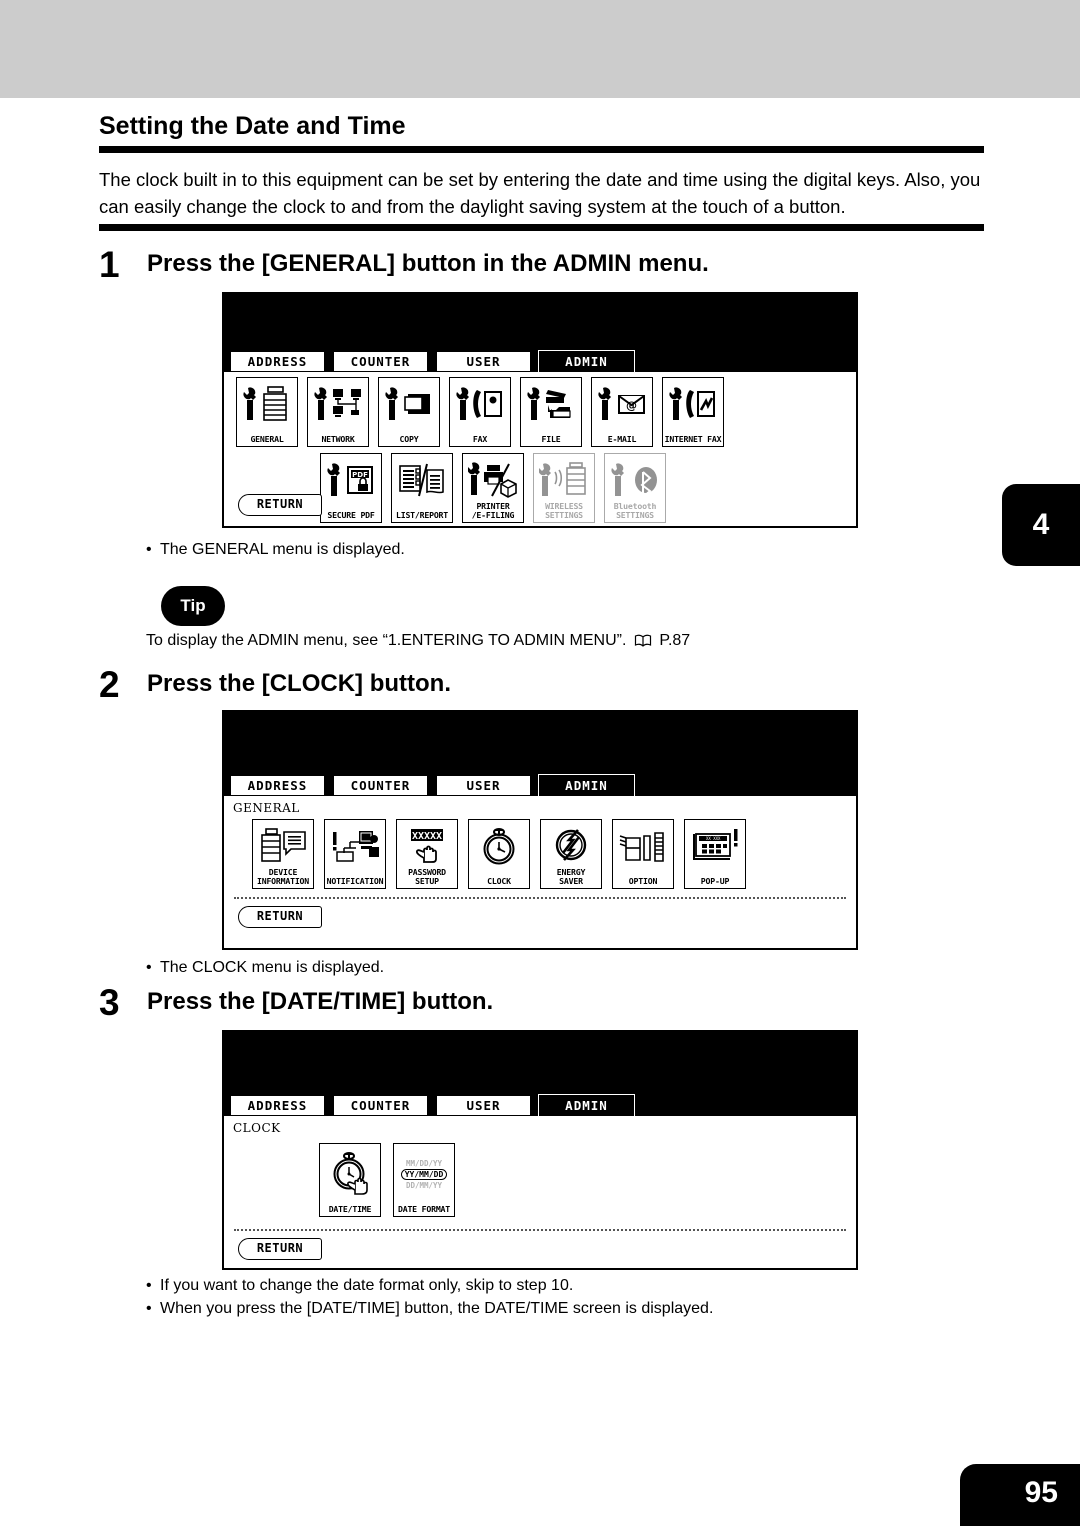 This screenshot has height=1526, width=1080. Describe the element at coordinates (643, 854) in the screenshot. I see `general-button-option: OPTION` at that location.